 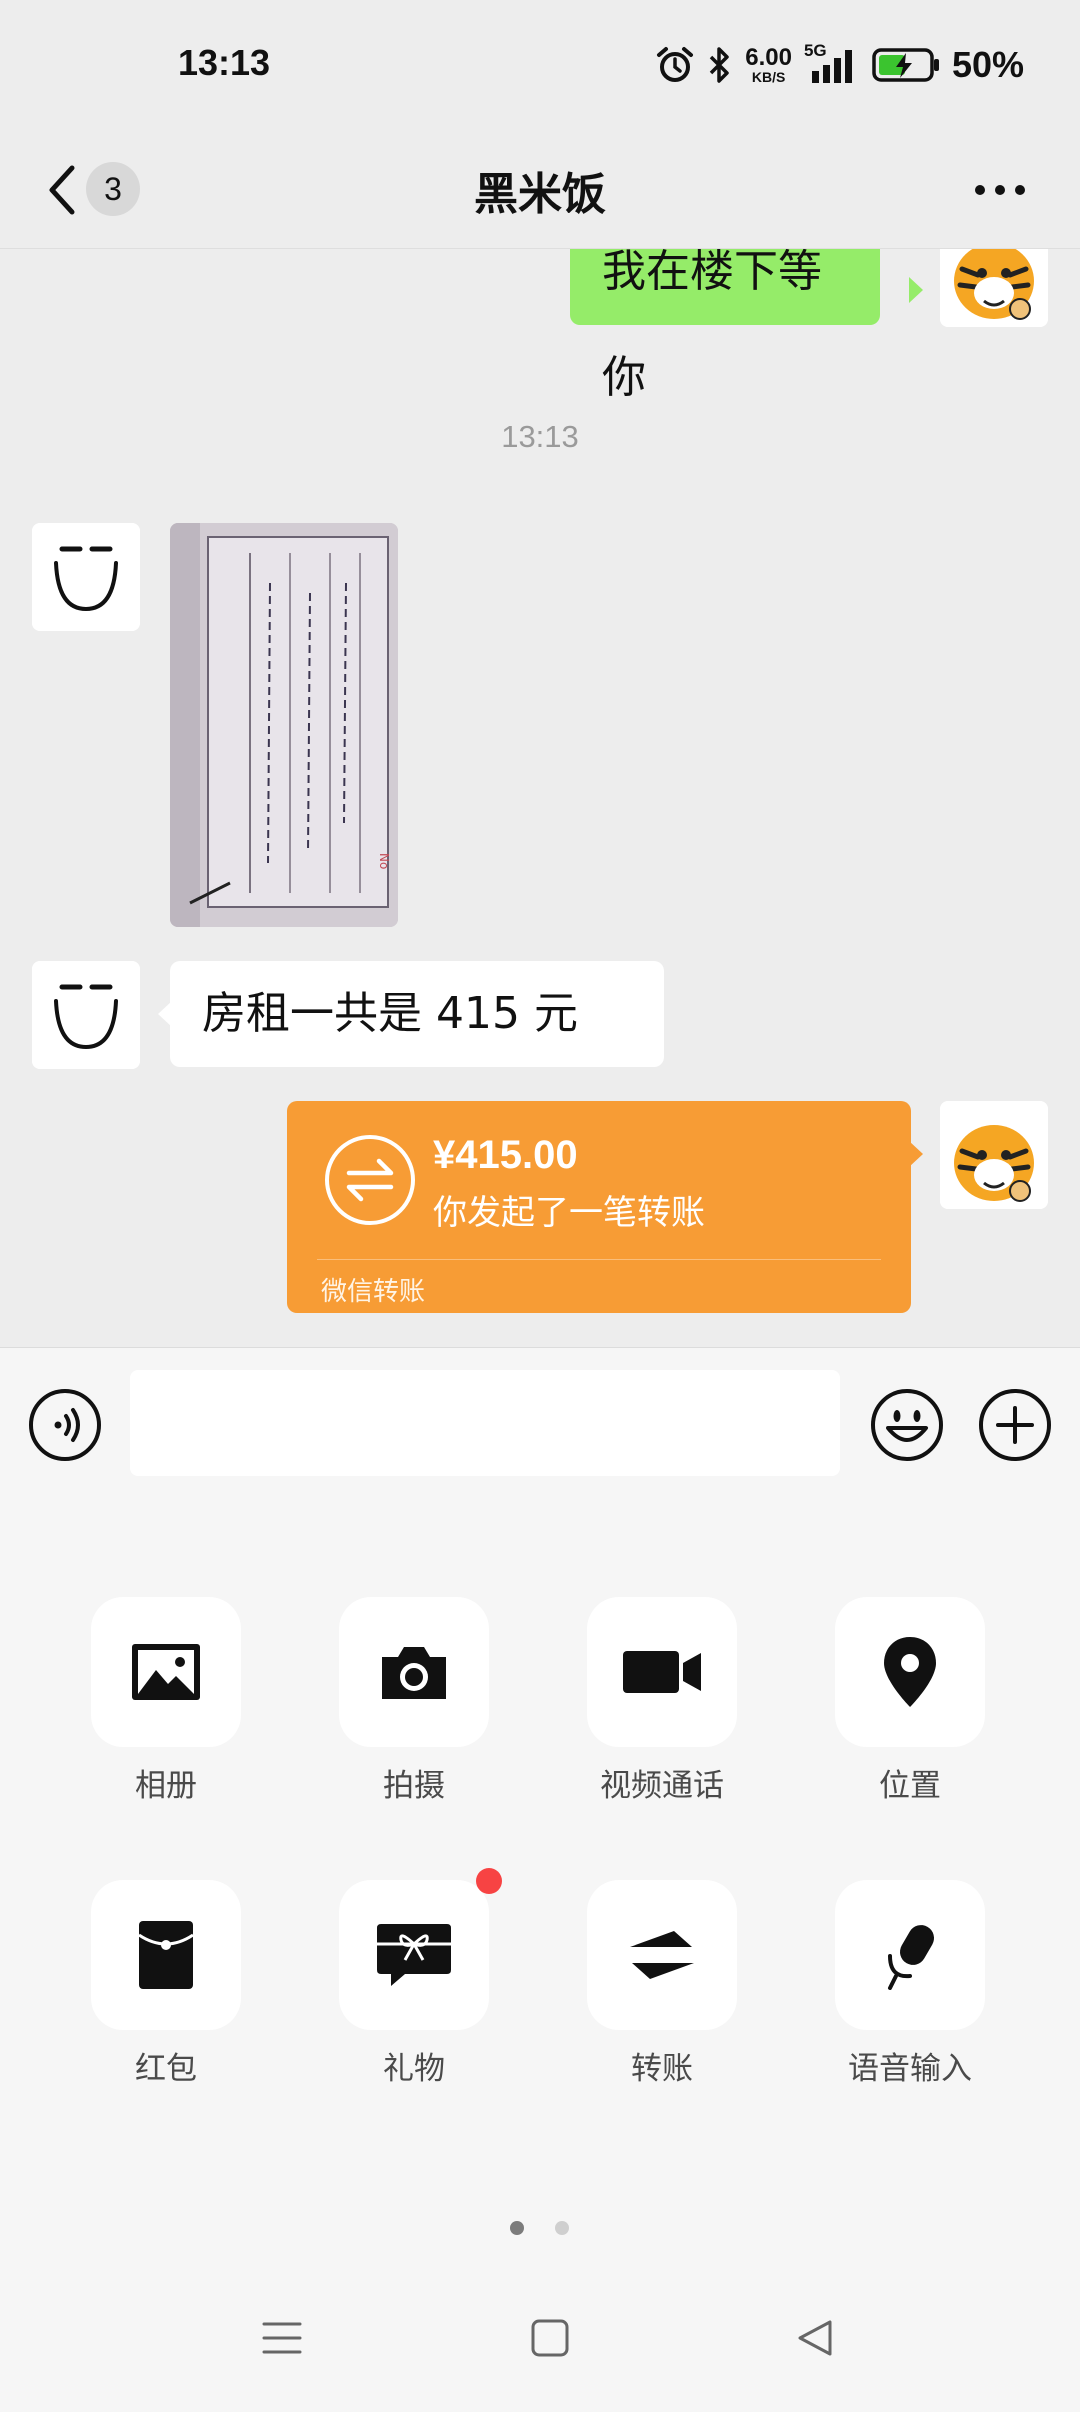 I want to click on transfer-amount: ¥415.00, so click(x=505, y=1155).